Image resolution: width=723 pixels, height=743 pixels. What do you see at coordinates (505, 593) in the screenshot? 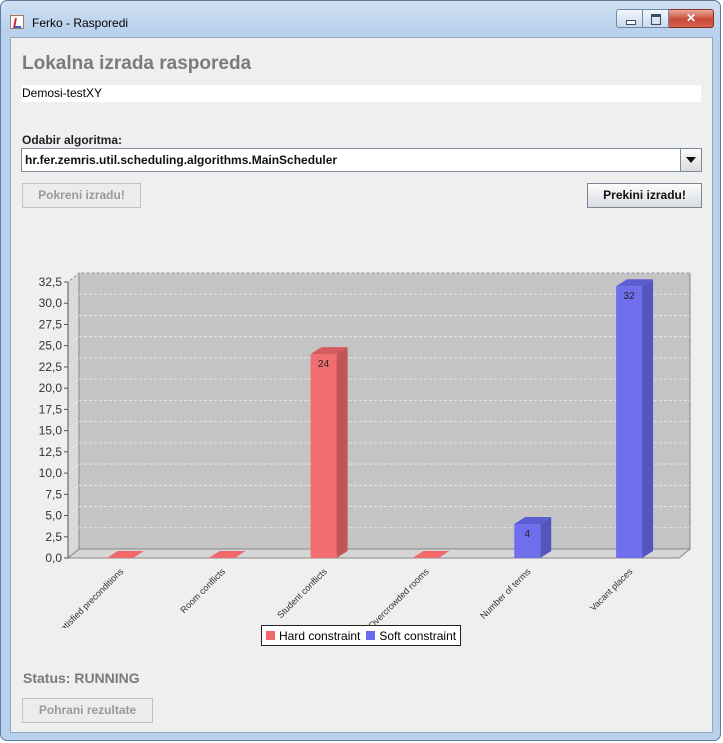
I see `x-tick-label: Number of terms` at bounding box center [505, 593].